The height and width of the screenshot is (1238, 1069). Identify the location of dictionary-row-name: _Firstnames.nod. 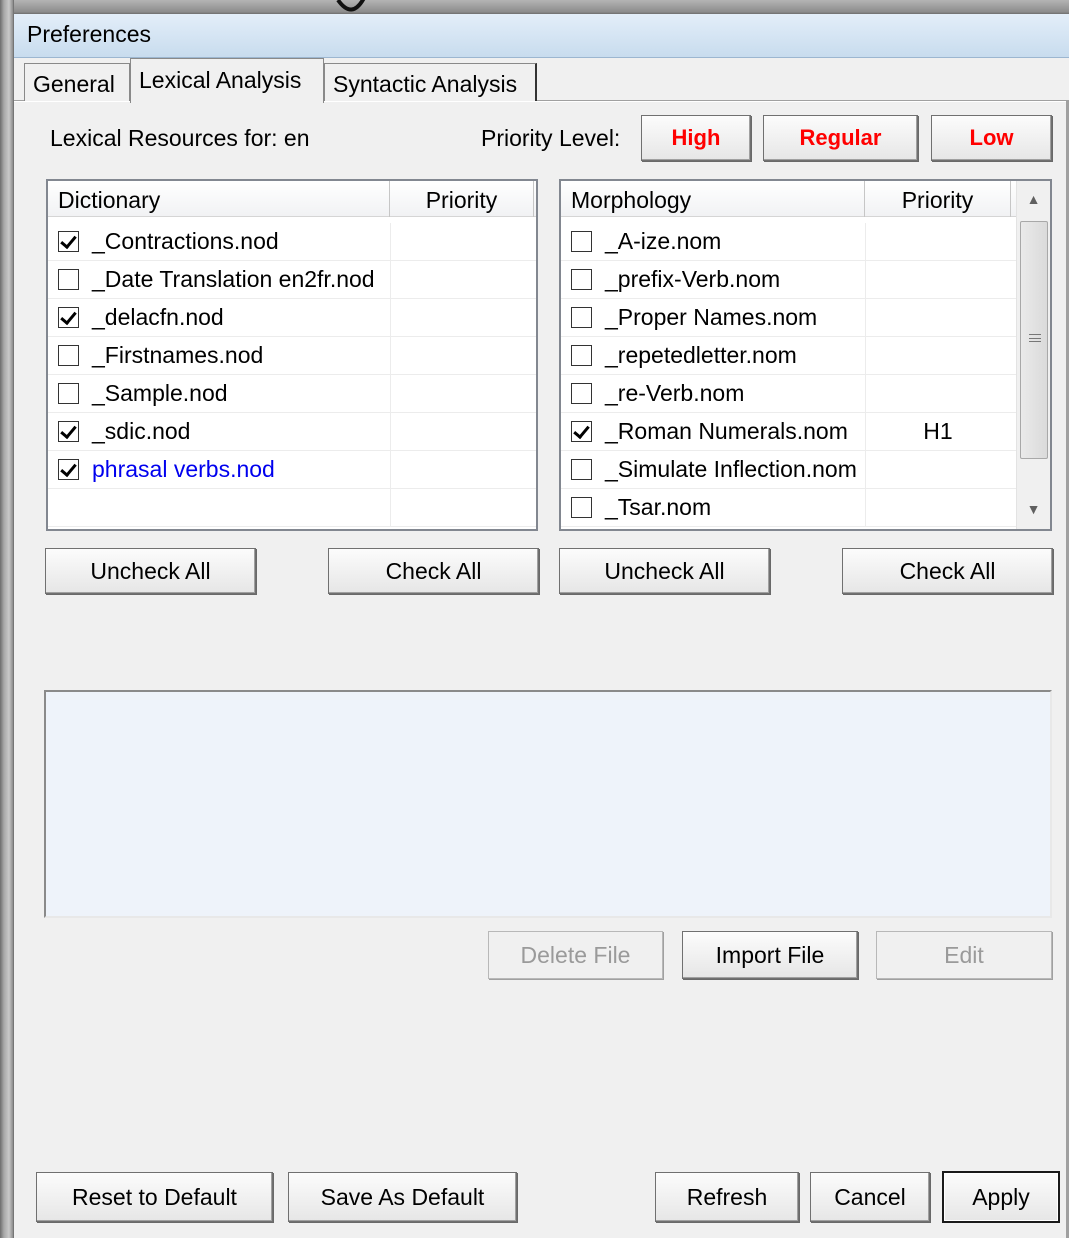
(178, 355).